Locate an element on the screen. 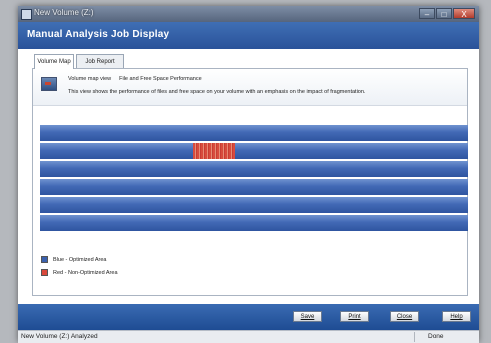 The image size is (491, 343). legend-swatch-red is located at coordinates (44, 272).